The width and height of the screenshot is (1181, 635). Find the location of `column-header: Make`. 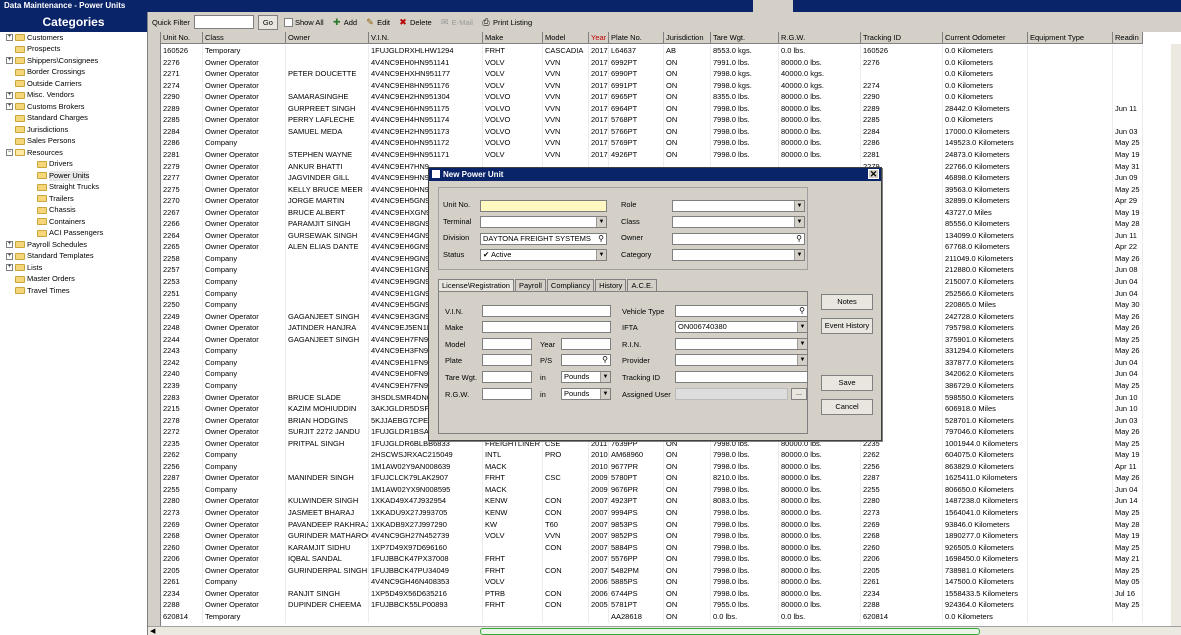

column-header: Make is located at coordinates (513, 38).